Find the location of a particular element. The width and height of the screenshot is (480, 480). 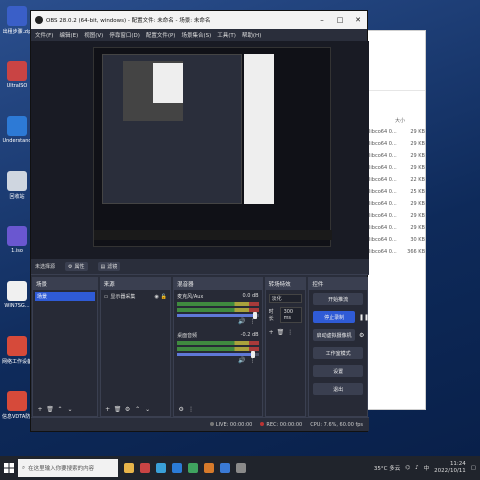

taskbar-search: ⌕ 在这里输入你要搜索的内容 is located at coordinates (68, 468).